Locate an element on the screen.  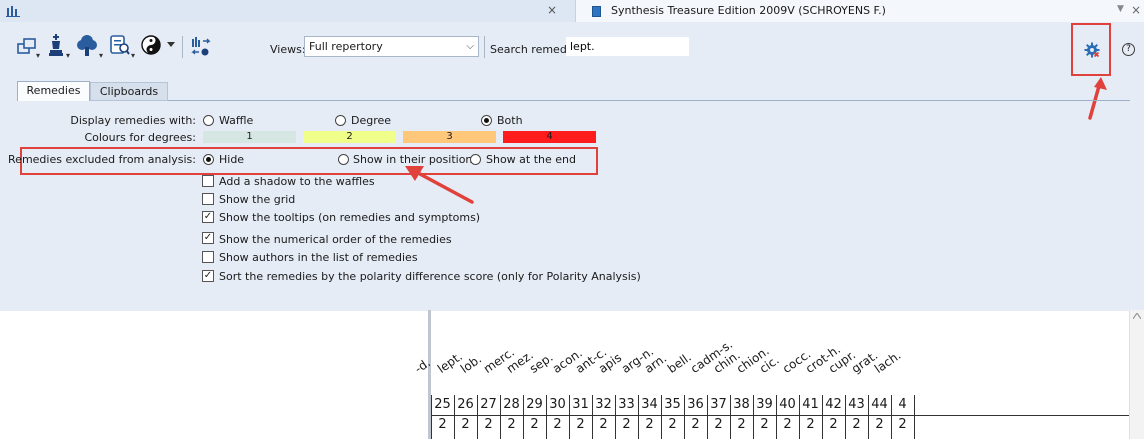
yin-yang-icon is located at coordinates (151, 45).